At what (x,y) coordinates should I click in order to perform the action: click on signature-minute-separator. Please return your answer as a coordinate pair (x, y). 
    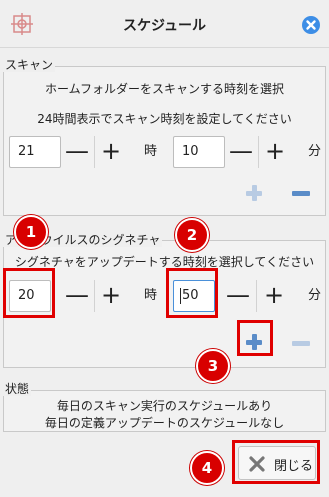
    Looking at the image, I should click on (256, 296).